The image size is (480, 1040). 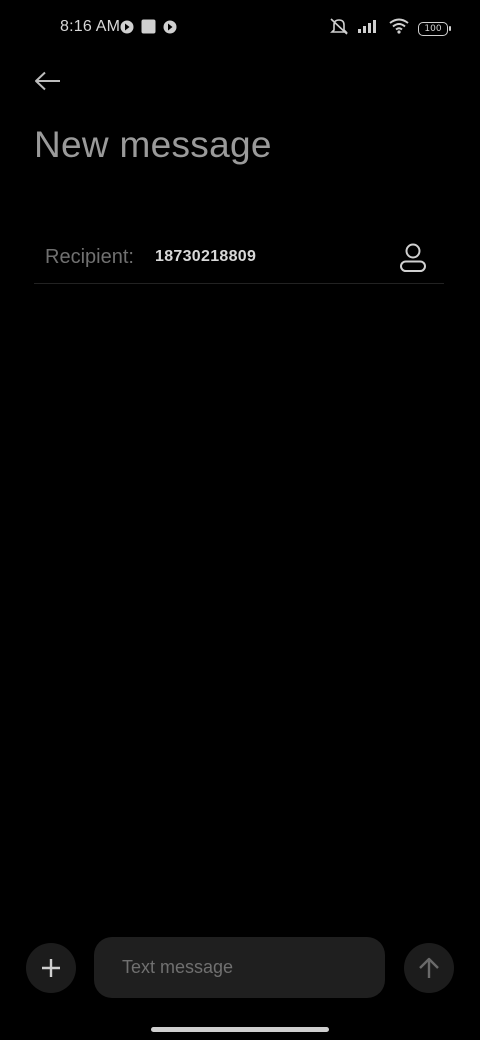 I want to click on wifi-icon, so click(x=399, y=28).